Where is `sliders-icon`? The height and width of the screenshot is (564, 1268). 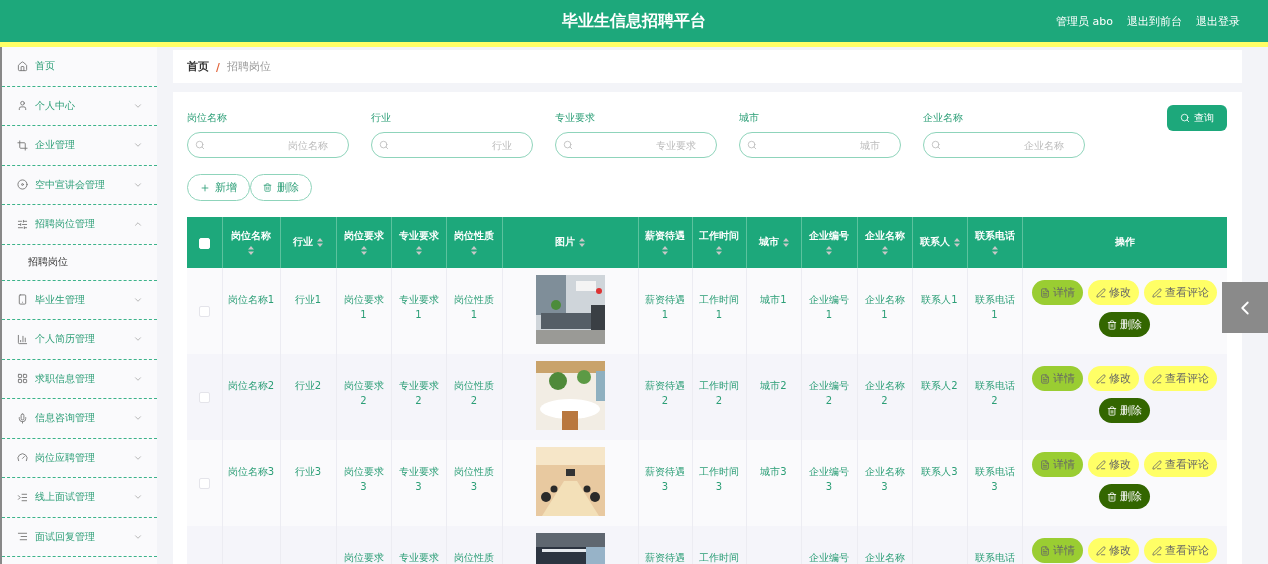
sliders-icon is located at coordinates (22, 224).